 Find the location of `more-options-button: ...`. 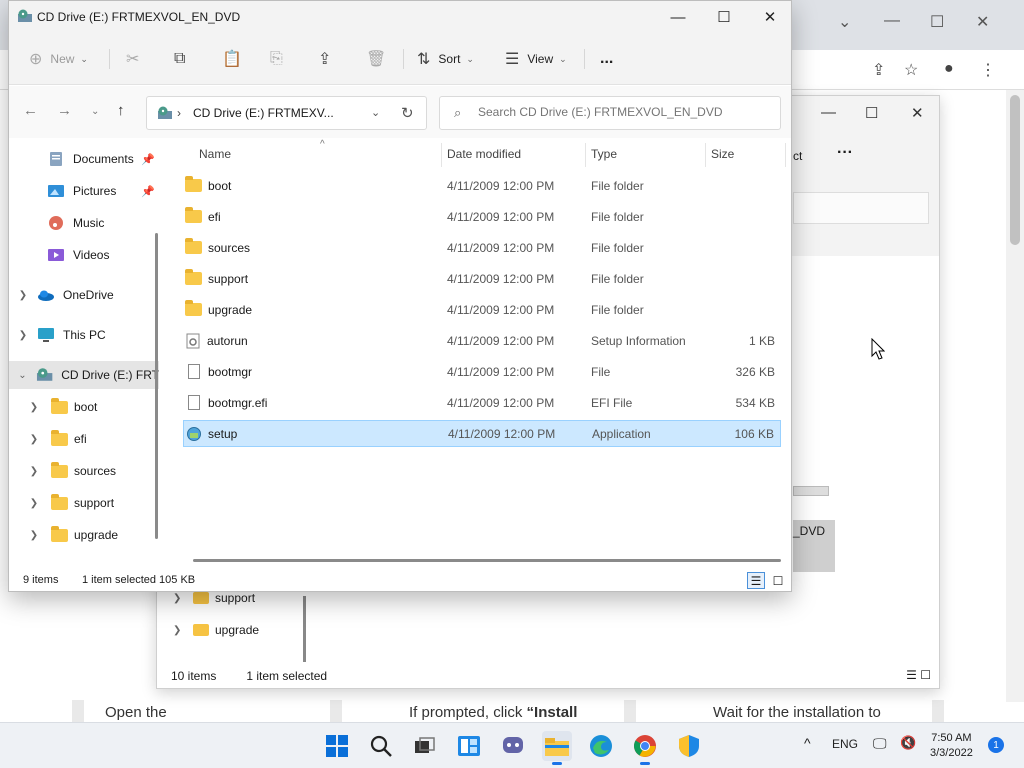

more-options-button: ... is located at coordinates (606, 59).